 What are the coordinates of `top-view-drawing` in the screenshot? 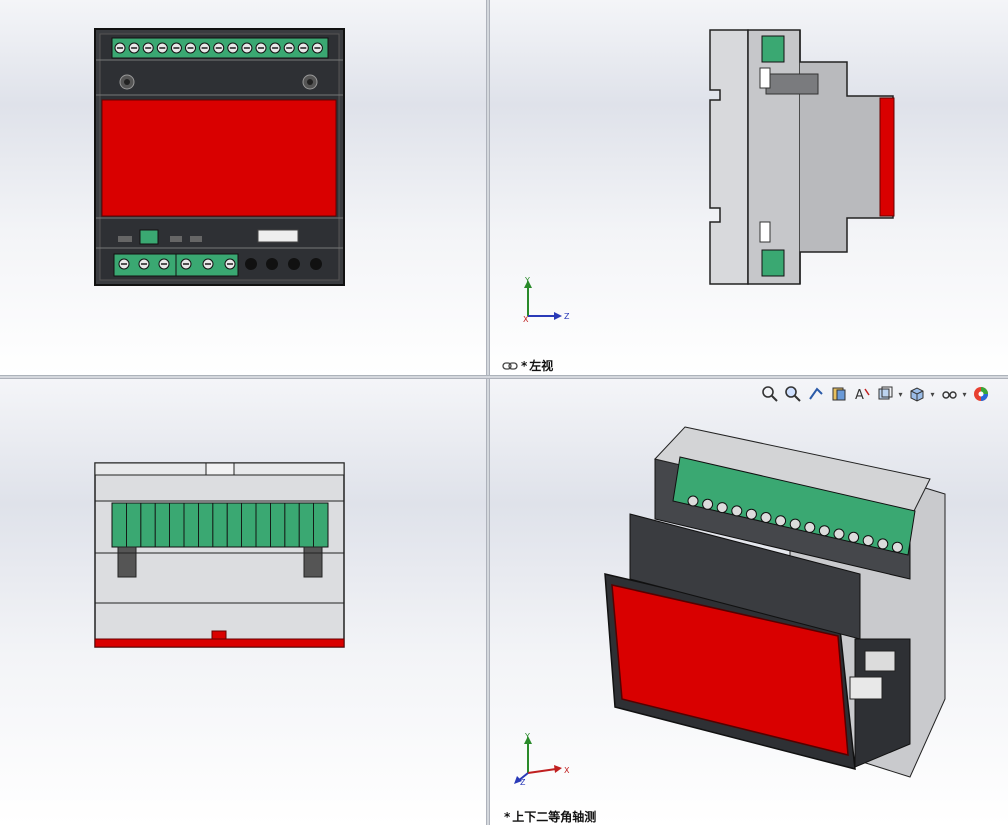 It's located at (219, 555).